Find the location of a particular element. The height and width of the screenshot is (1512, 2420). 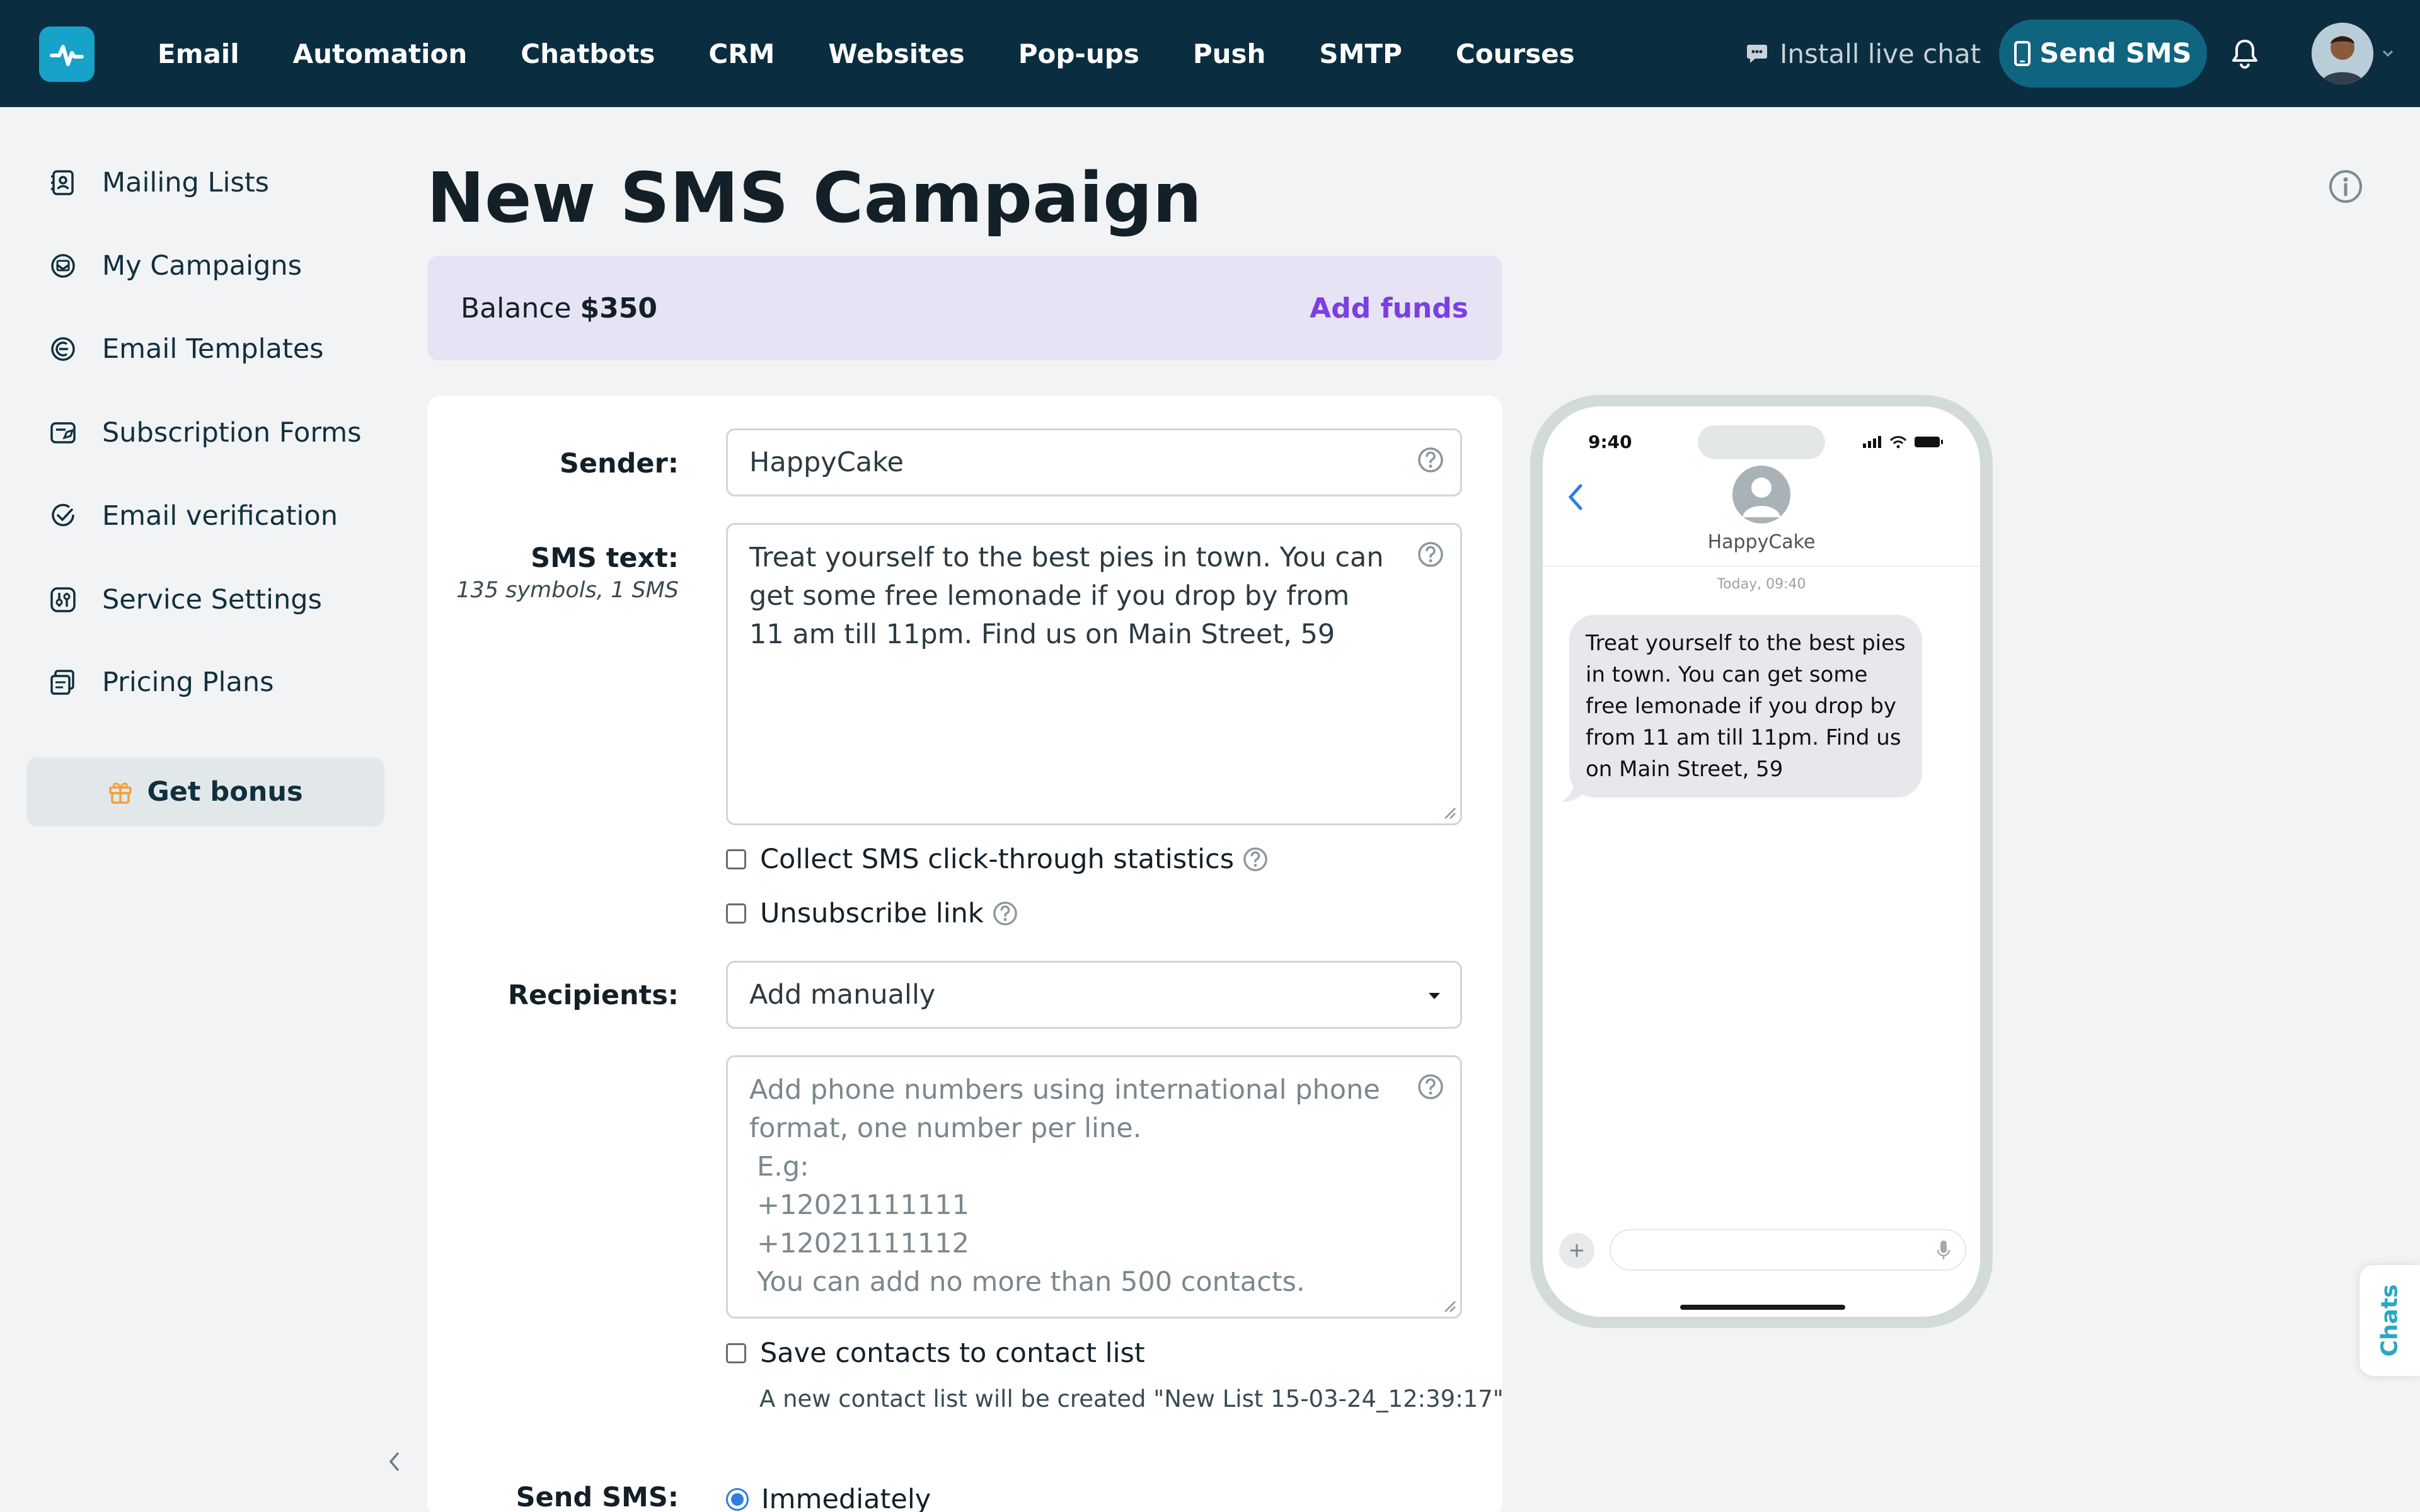

campaigns-icon is located at coordinates (63, 266).